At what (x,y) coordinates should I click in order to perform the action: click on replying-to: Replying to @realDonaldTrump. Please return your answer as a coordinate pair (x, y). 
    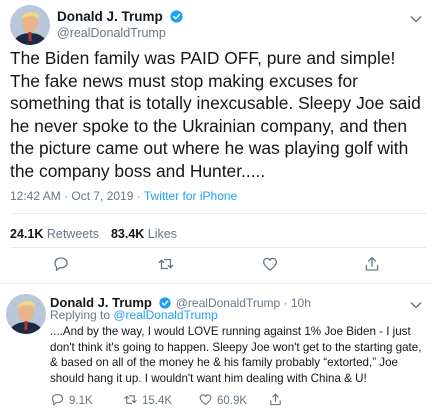
    Looking at the image, I should click on (134, 315).